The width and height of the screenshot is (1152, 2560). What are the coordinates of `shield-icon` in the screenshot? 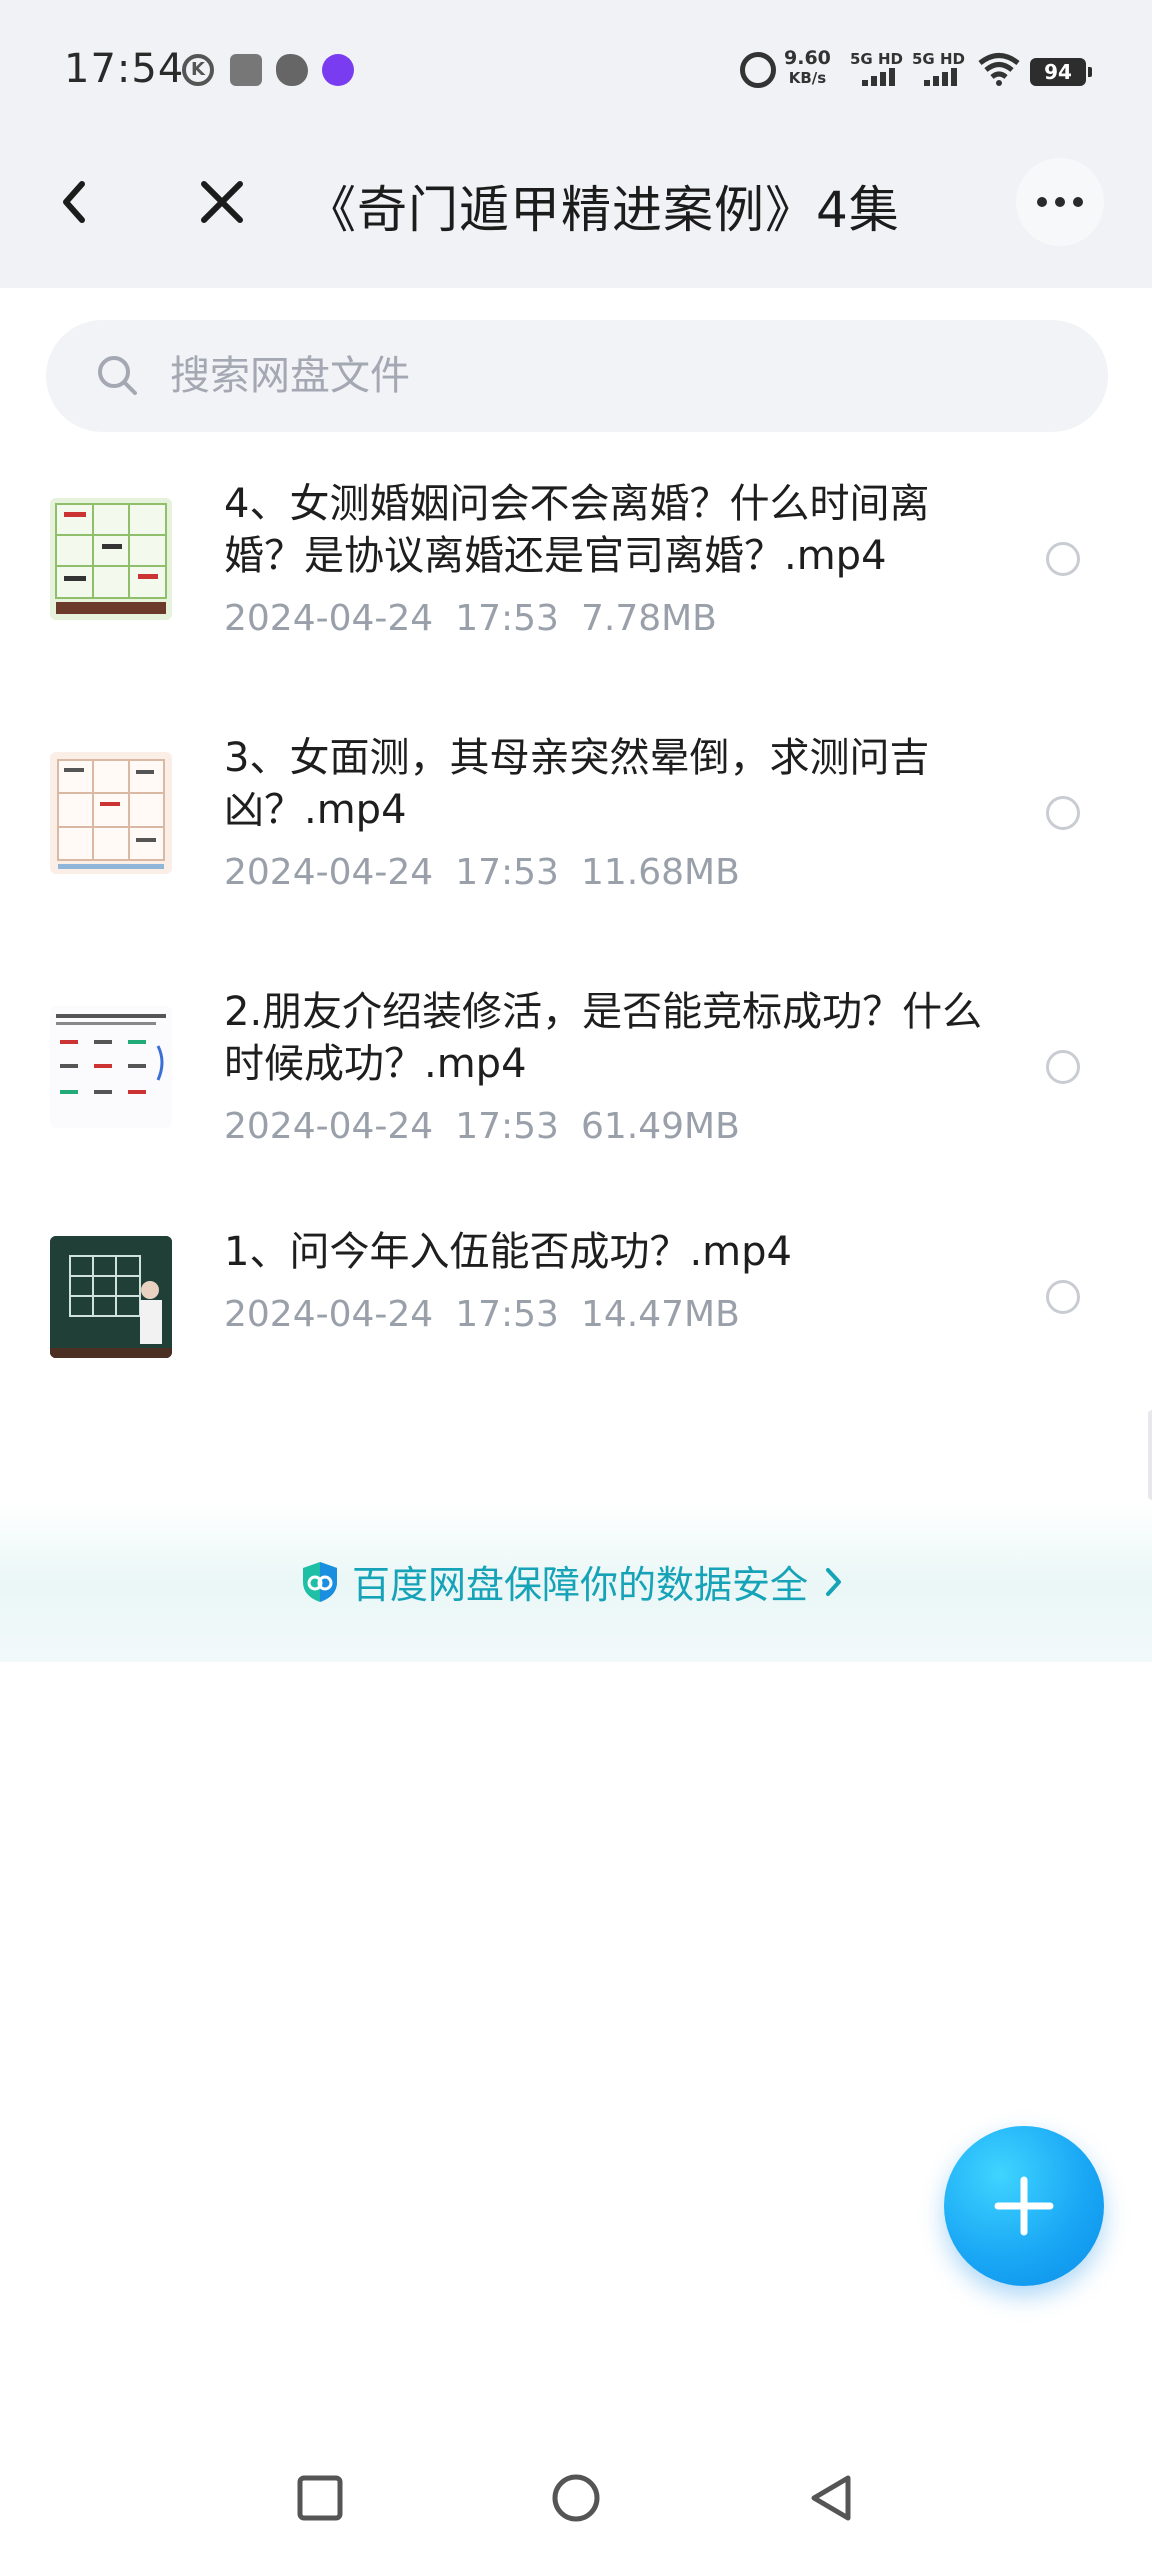 It's located at (320, 1581).